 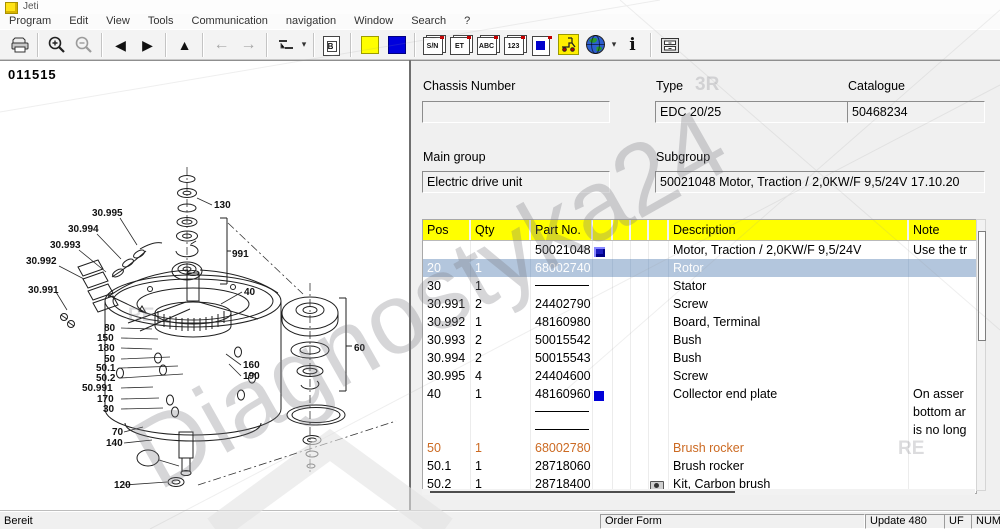 What do you see at coordinates (106, 348) in the screenshot?
I see `part-position-label: 180` at bounding box center [106, 348].